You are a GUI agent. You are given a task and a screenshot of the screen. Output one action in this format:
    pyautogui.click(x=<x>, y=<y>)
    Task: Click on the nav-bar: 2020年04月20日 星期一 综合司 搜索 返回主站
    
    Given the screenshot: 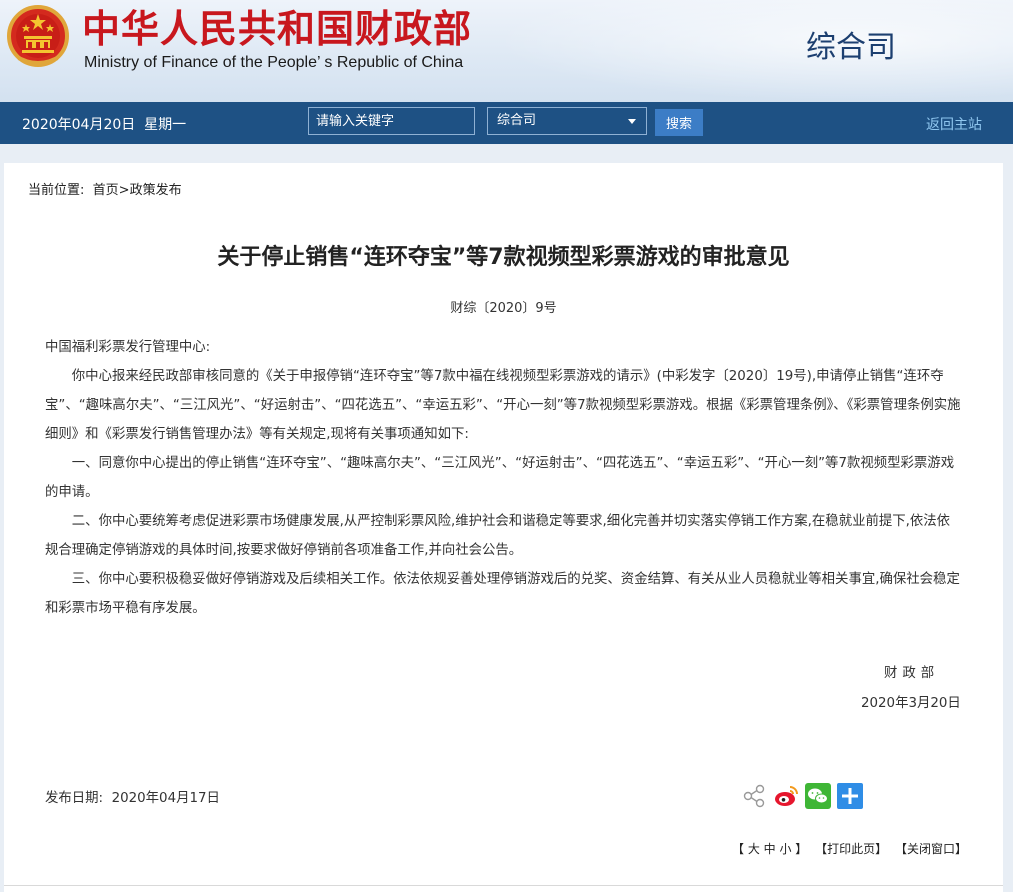 What is the action you would take?
    pyautogui.click(x=506, y=123)
    